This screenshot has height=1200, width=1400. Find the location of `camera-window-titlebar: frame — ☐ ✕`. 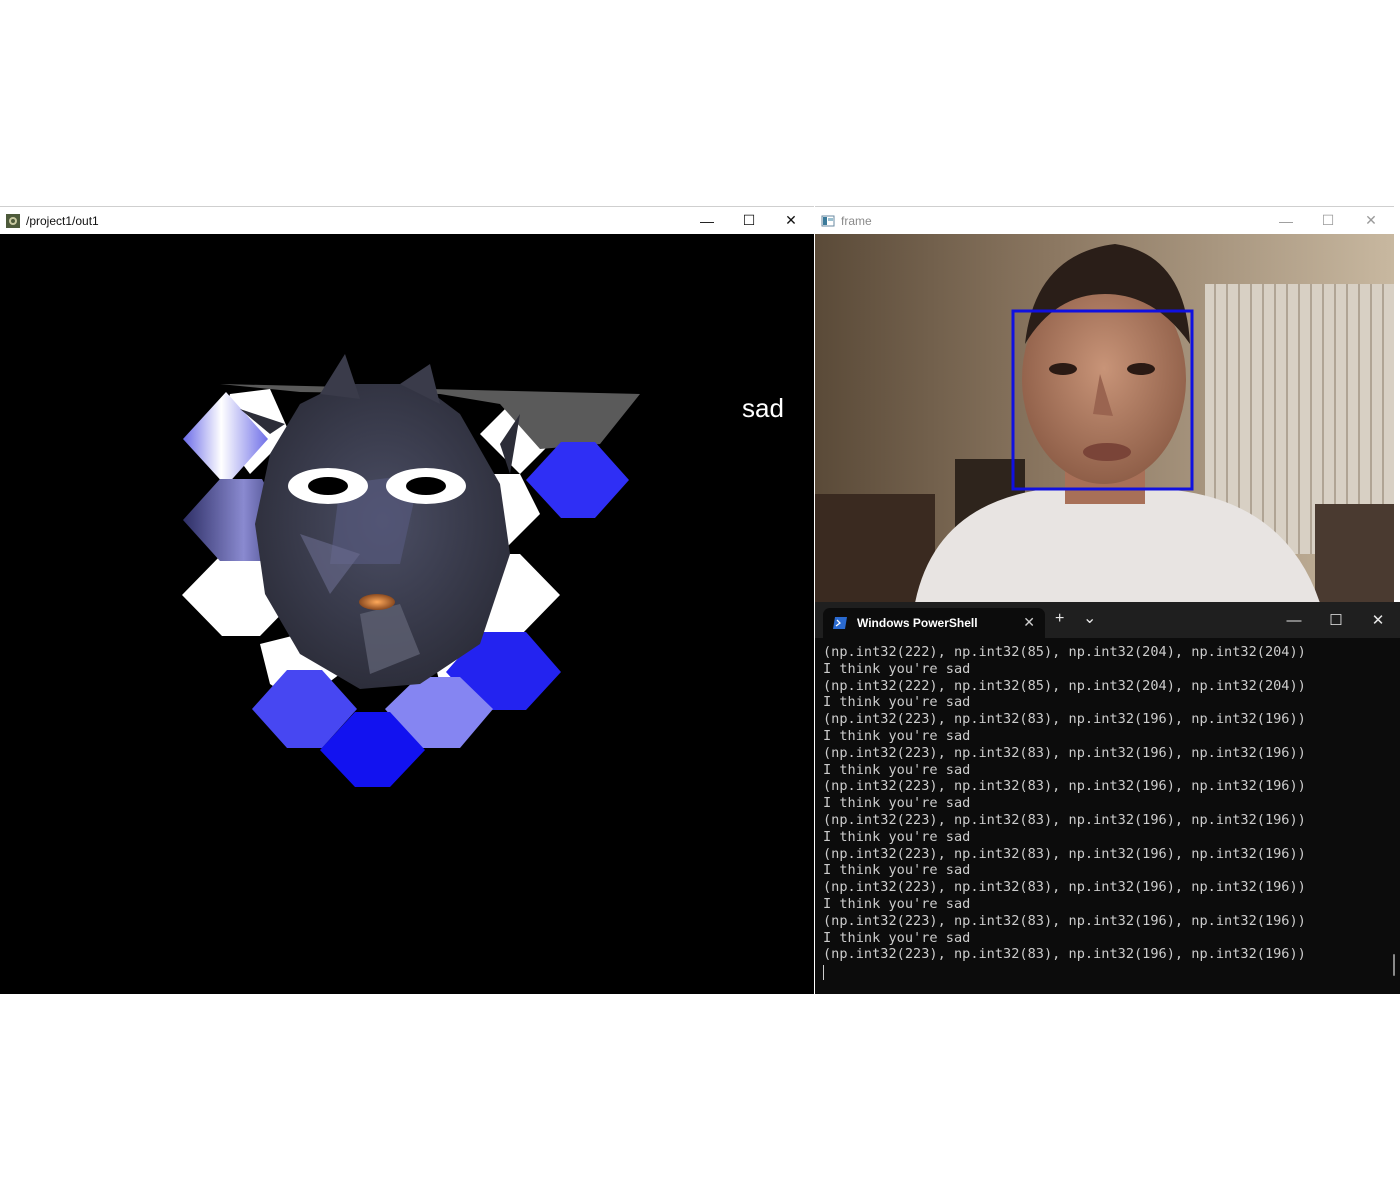

camera-window-titlebar: frame — ☐ ✕ is located at coordinates (1104, 220).